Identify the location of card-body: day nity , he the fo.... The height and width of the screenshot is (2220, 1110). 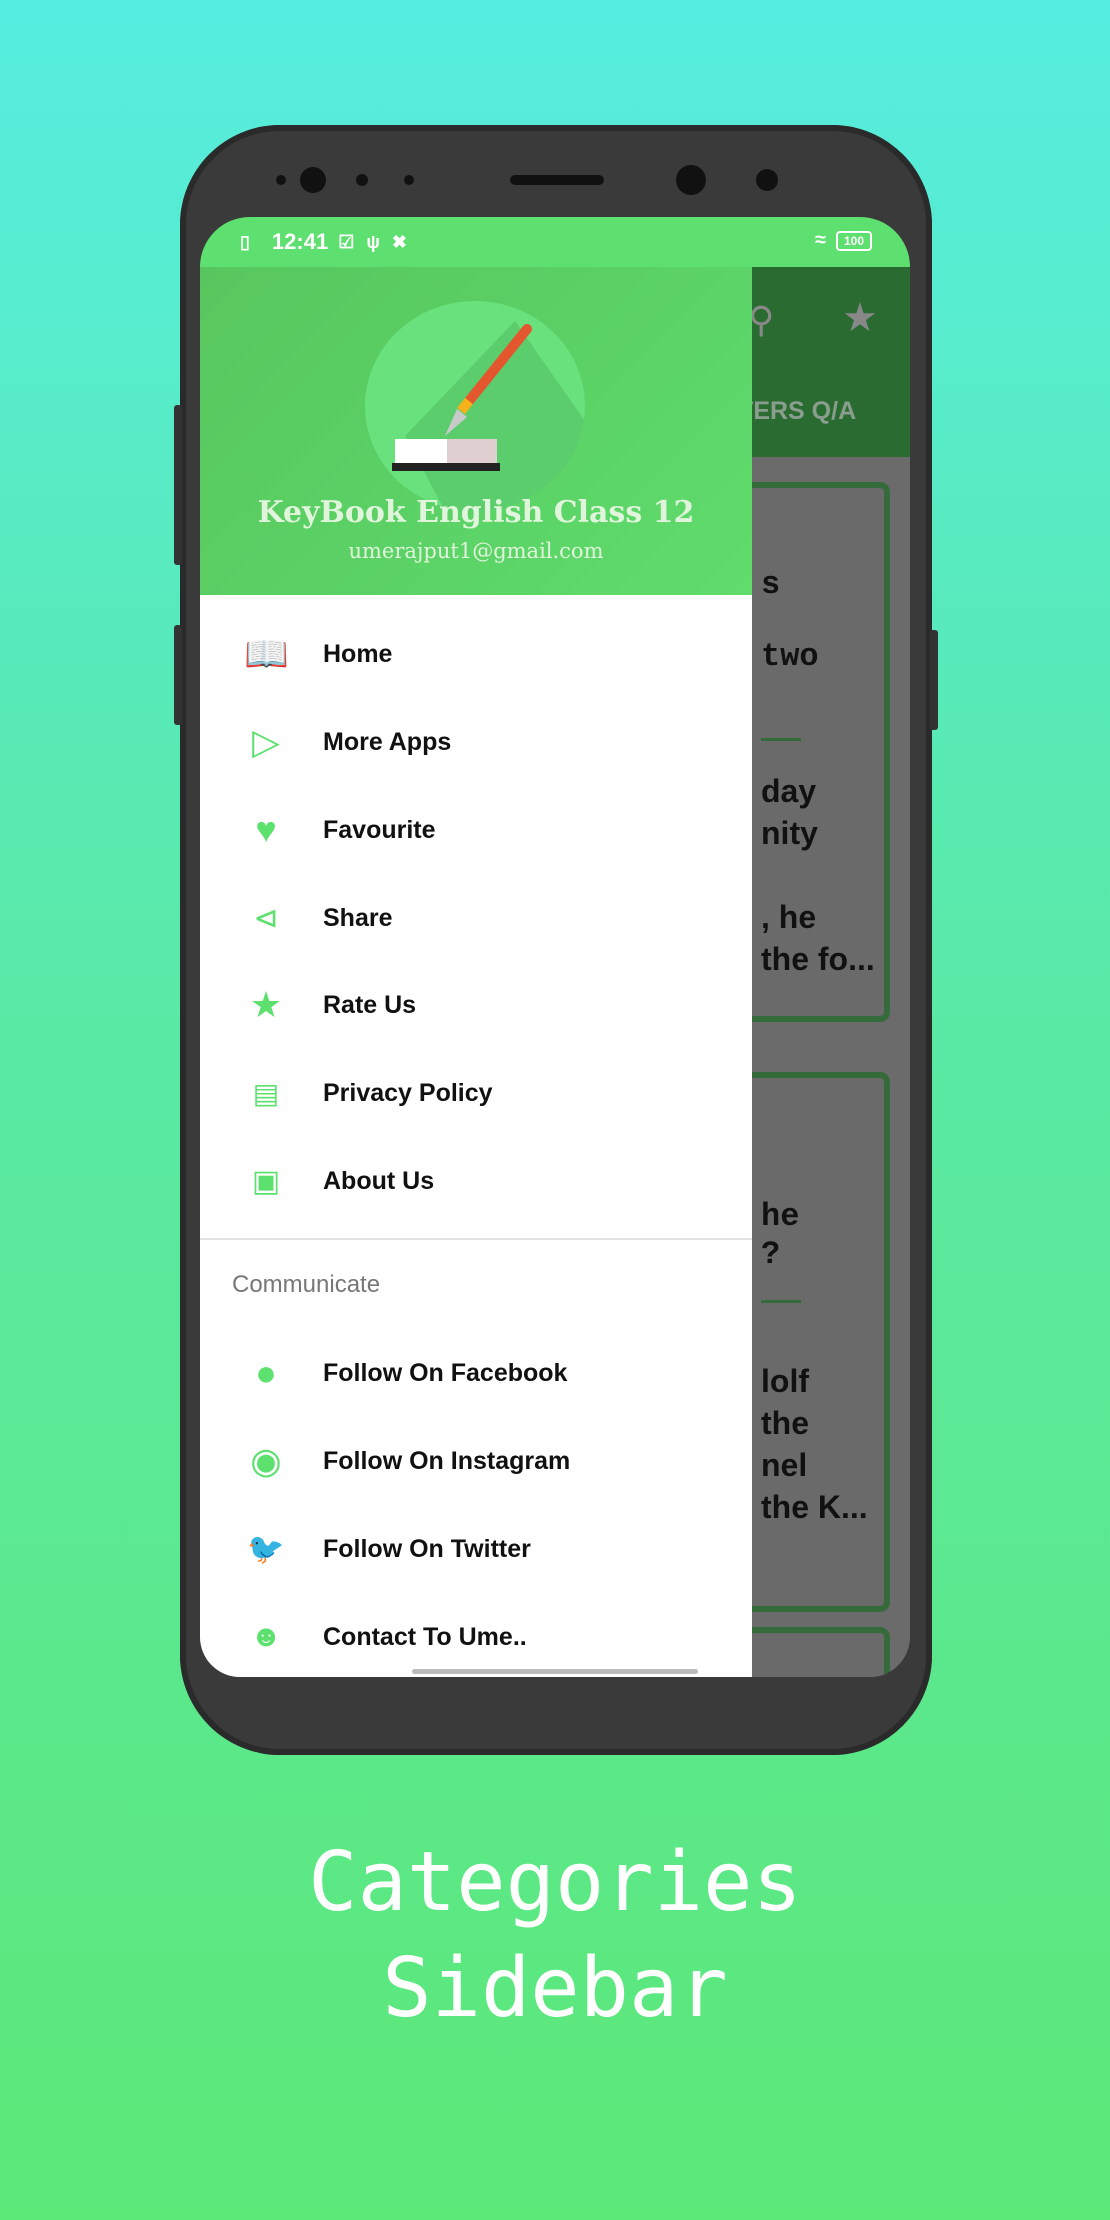
(818, 875).